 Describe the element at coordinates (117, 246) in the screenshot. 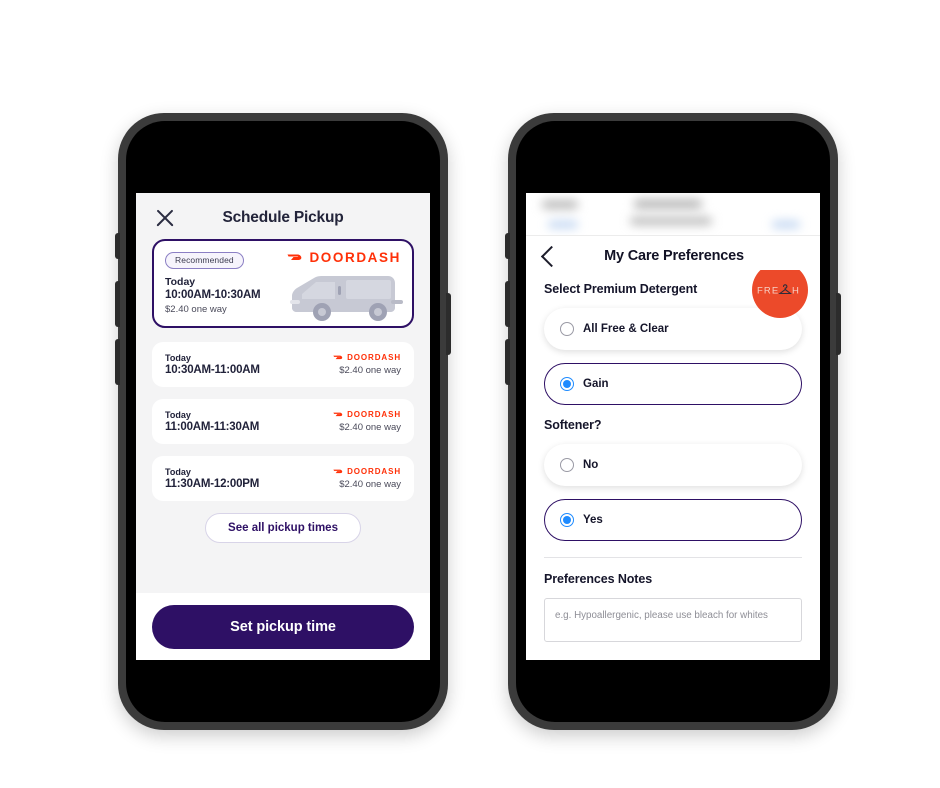

I see `phone-left-silent-switch` at that location.